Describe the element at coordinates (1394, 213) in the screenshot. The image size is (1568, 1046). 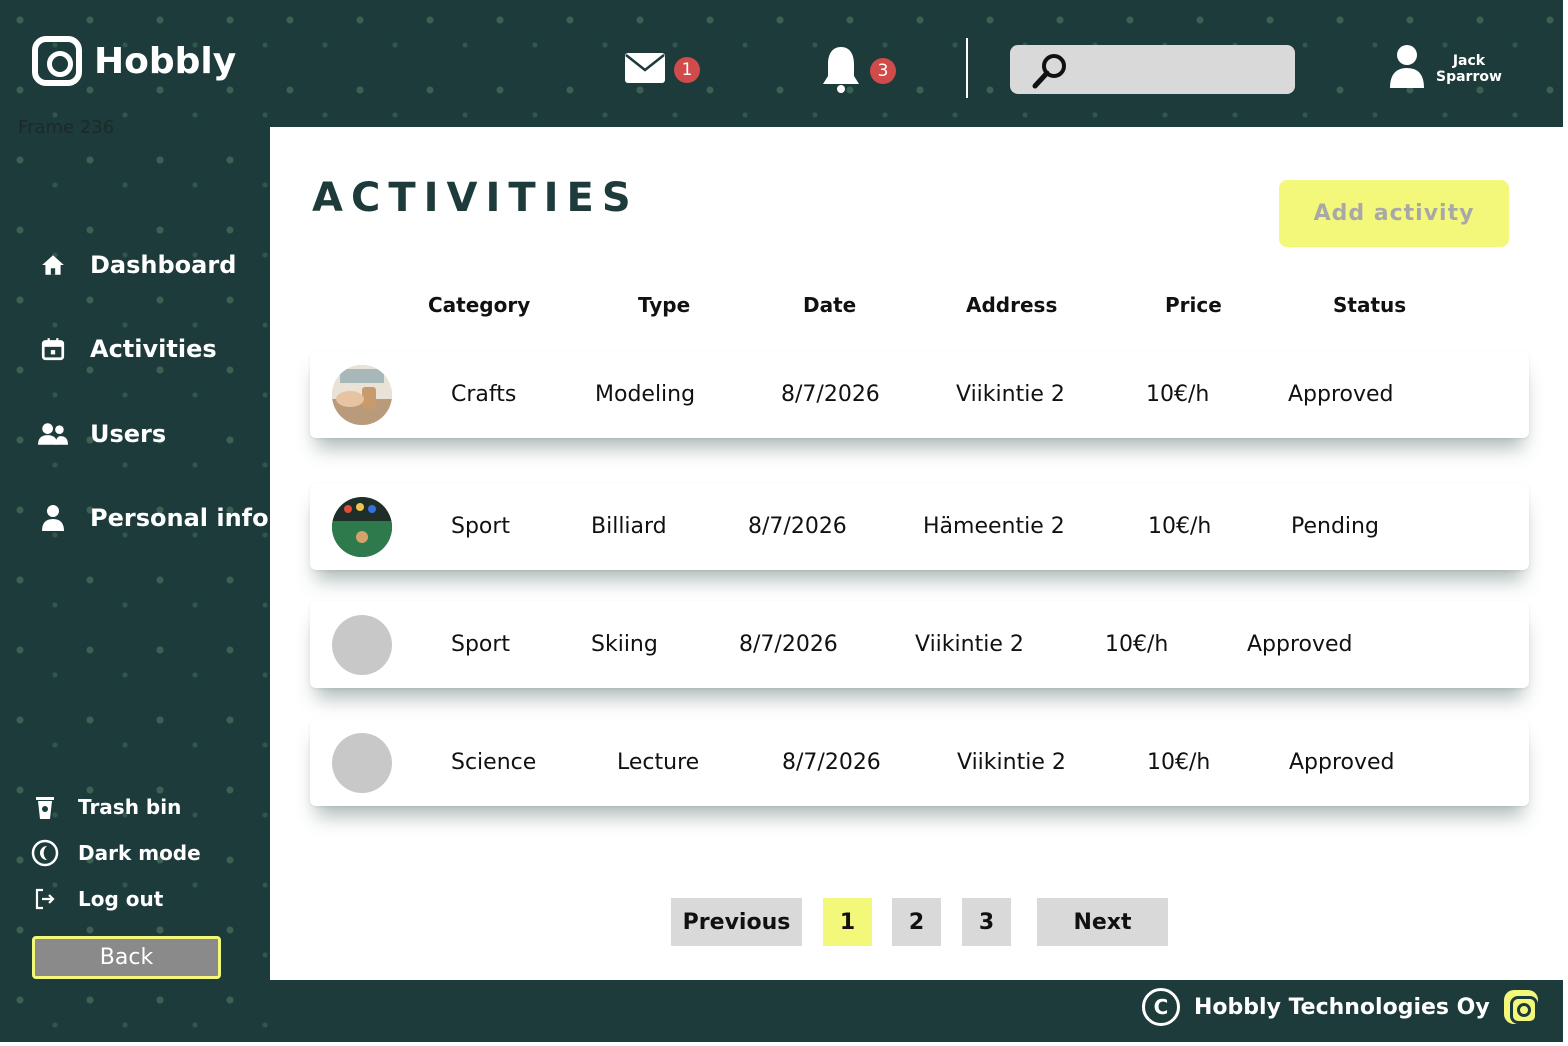
I see `add-activity-button: Add activity` at that location.